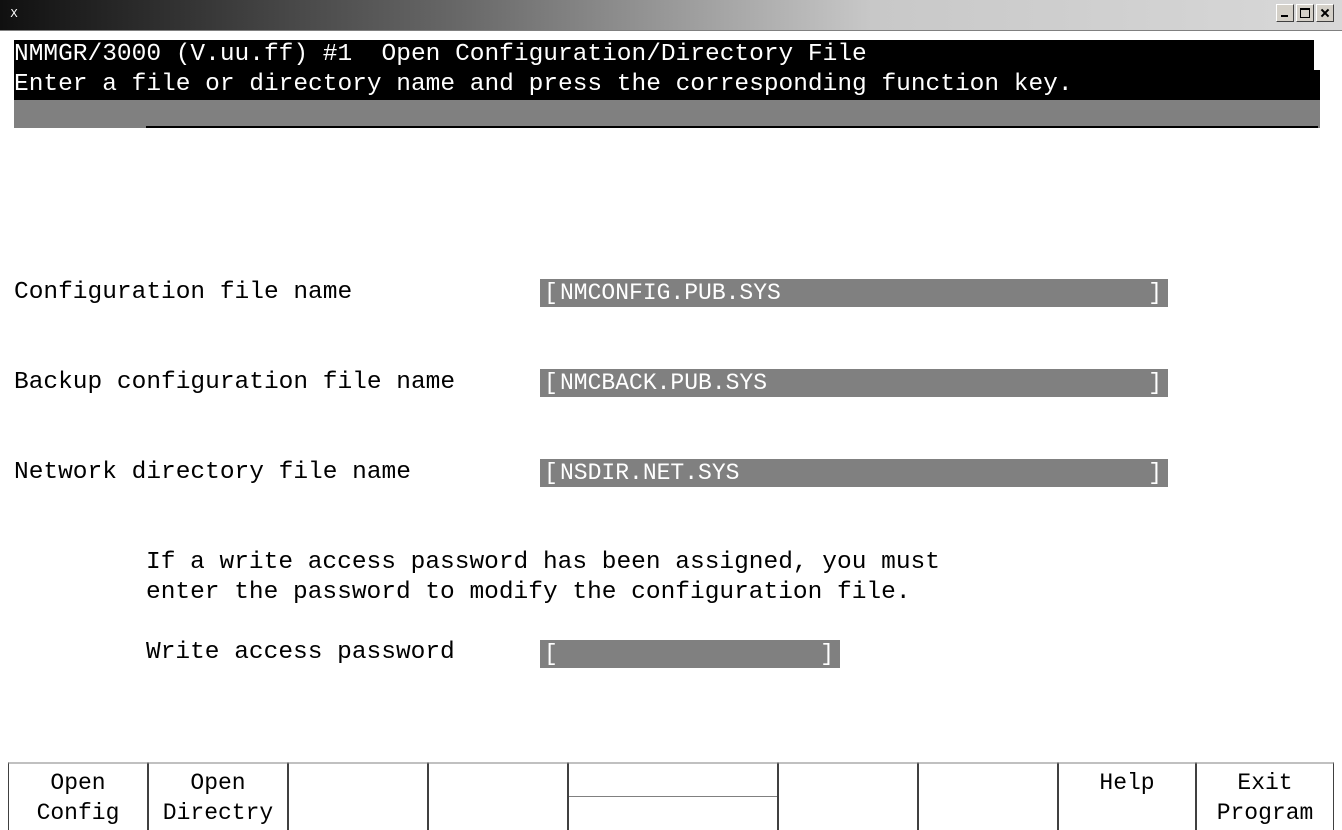 Image resolution: width=1342 pixels, height=830 pixels. Describe the element at coordinates (131, 141) in the screenshot. I see `command-label: Command:` at that location.